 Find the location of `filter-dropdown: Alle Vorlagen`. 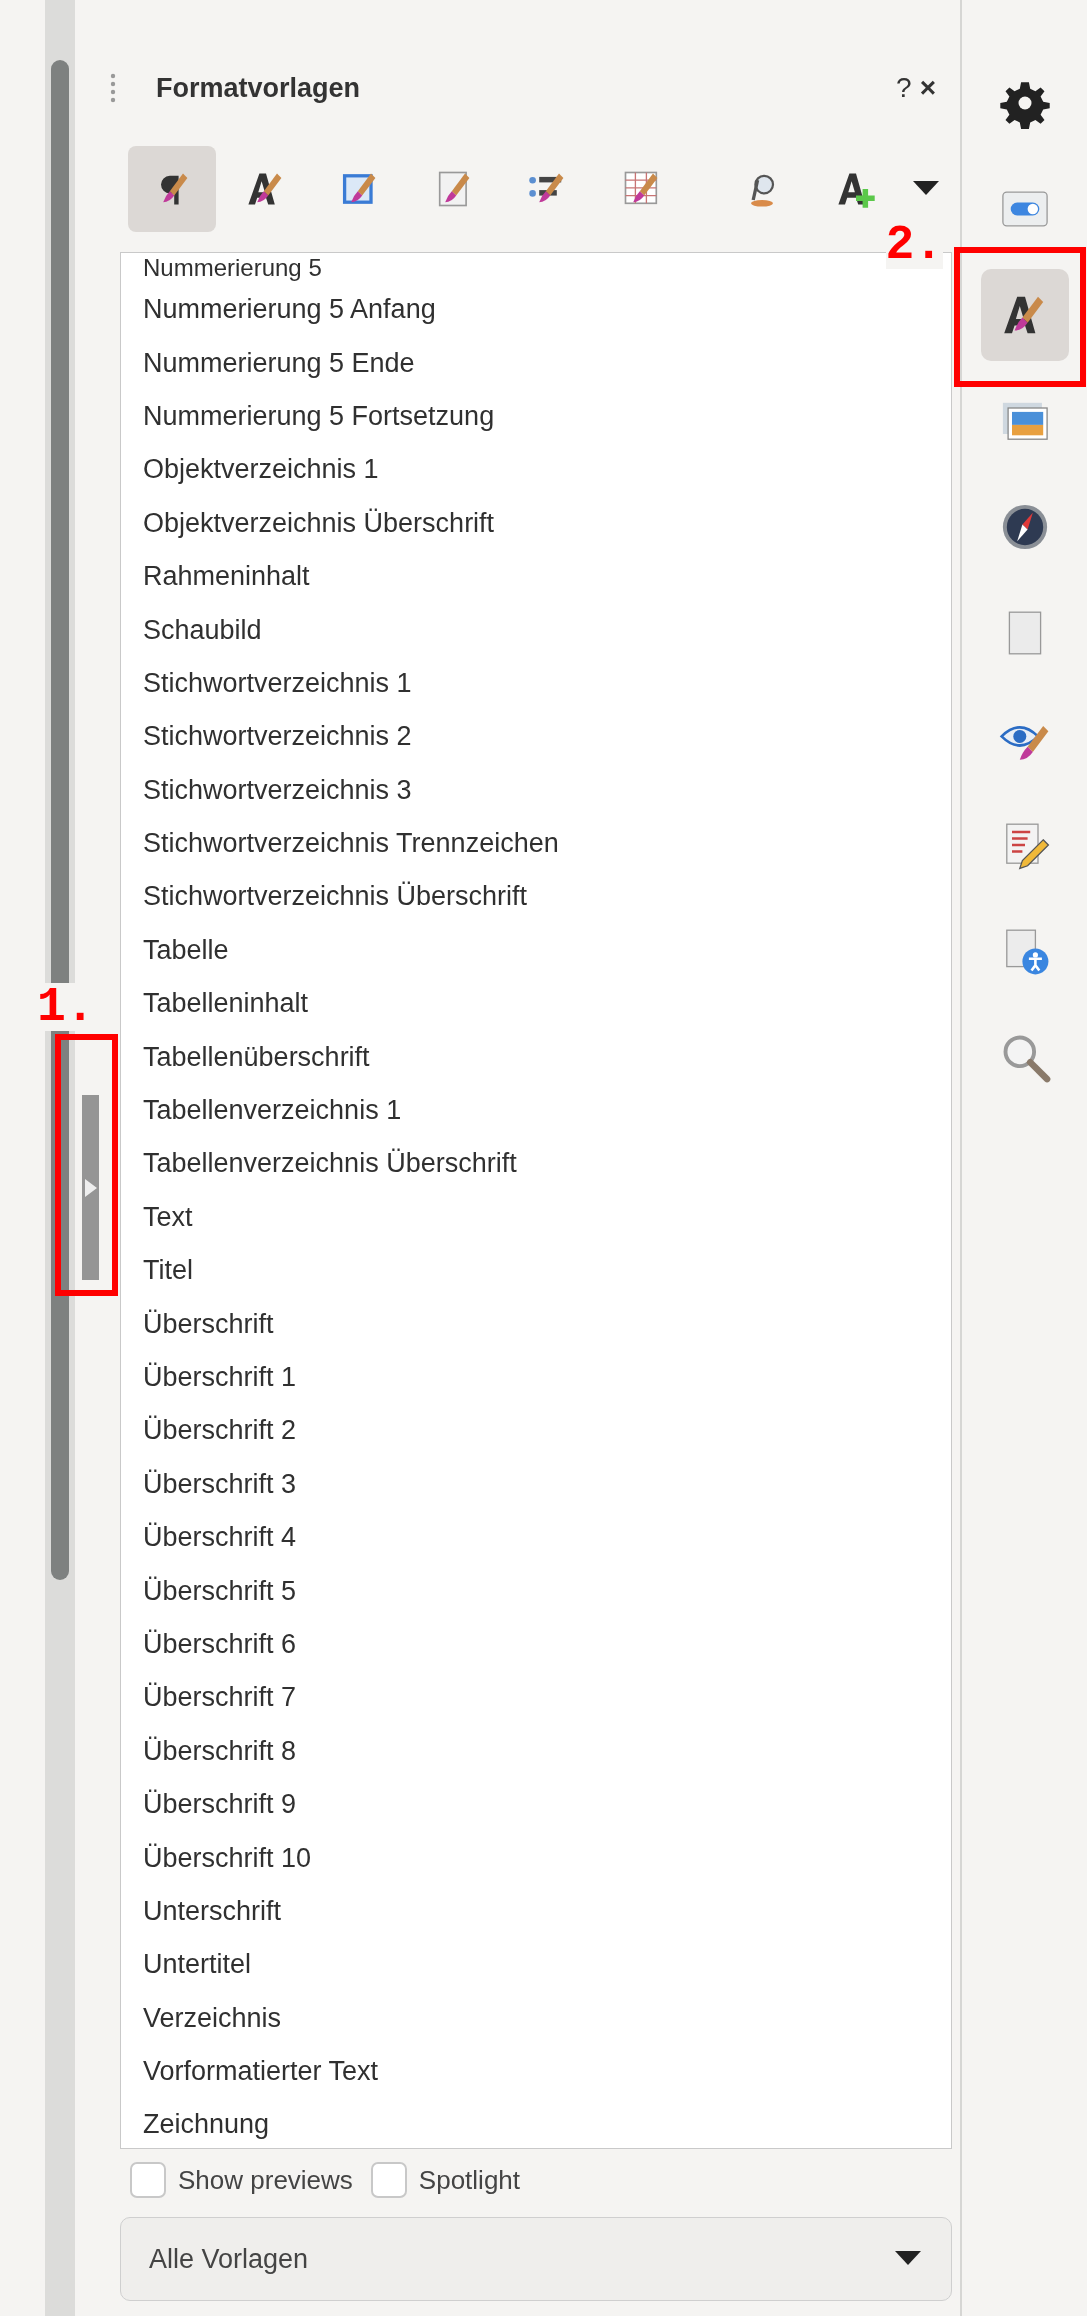

filter-dropdown: Alle Vorlagen is located at coordinates (536, 2259).